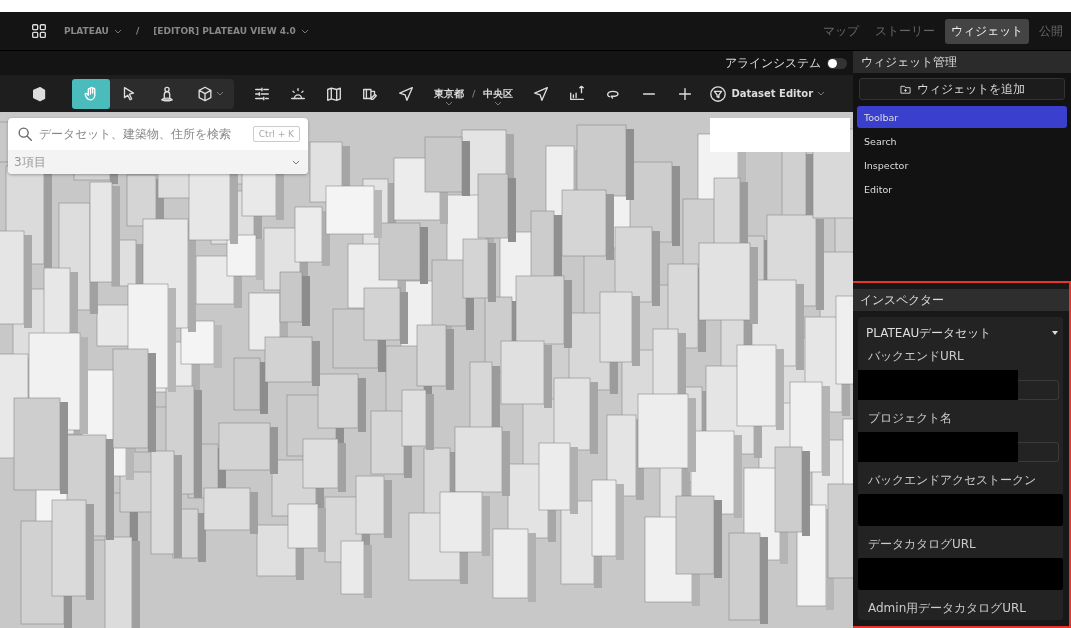  What do you see at coordinates (922, 544) in the screenshot?
I see `field-label: データカタログURL` at bounding box center [922, 544].